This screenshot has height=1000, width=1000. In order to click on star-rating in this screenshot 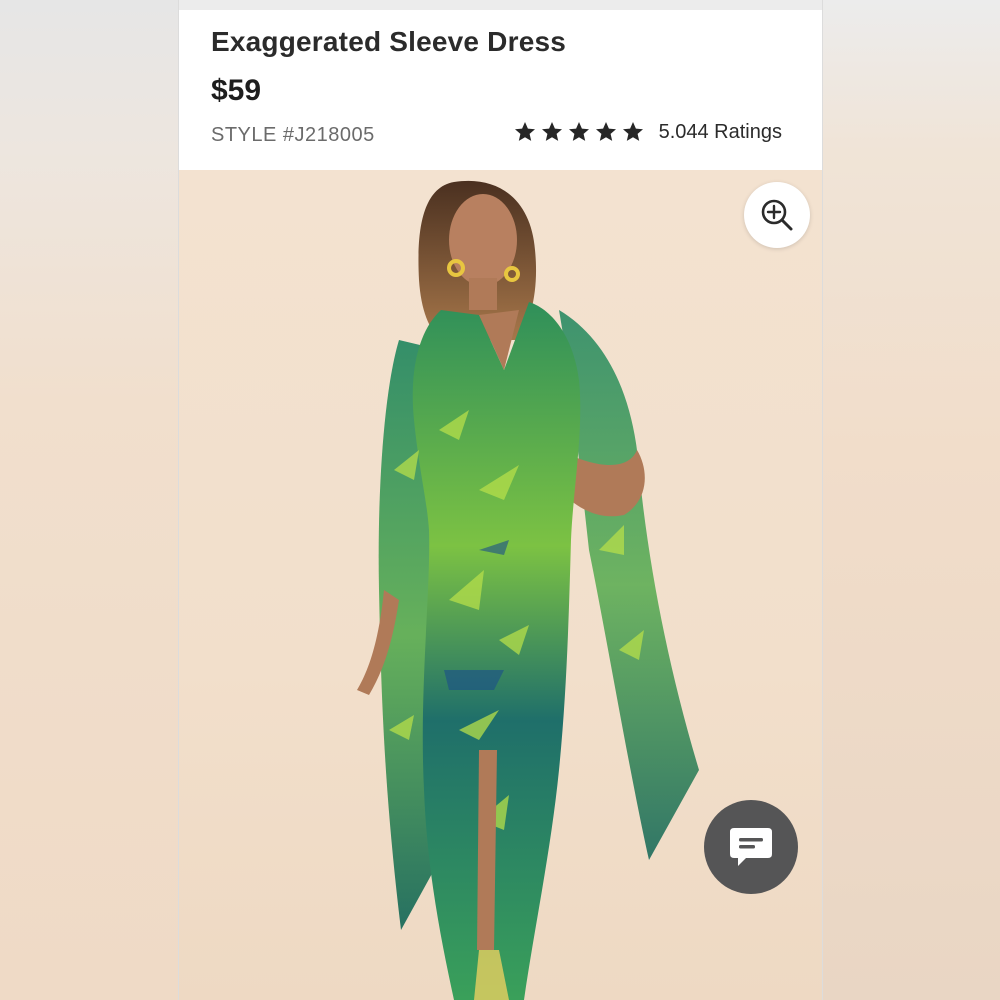, I will do `click(579, 132)`.